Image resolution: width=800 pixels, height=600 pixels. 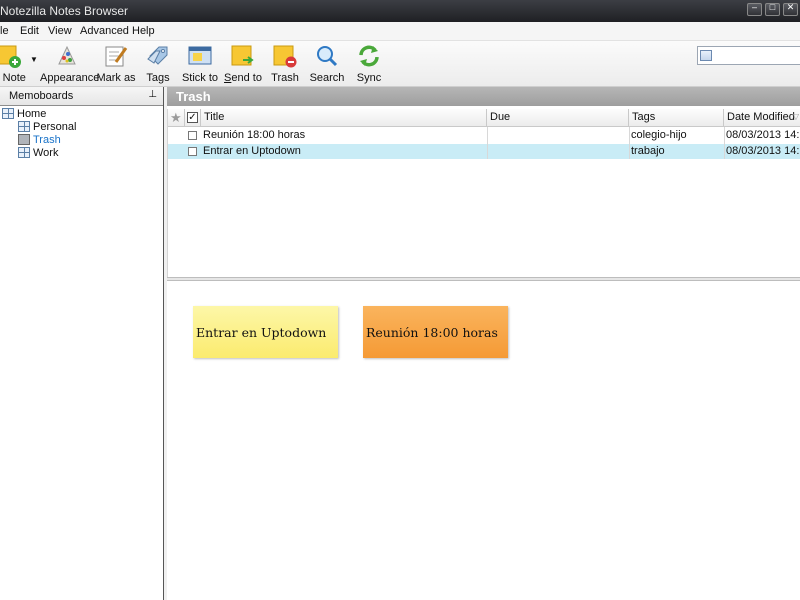 I want to click on search-label: Search, so click(x=327, y=78).